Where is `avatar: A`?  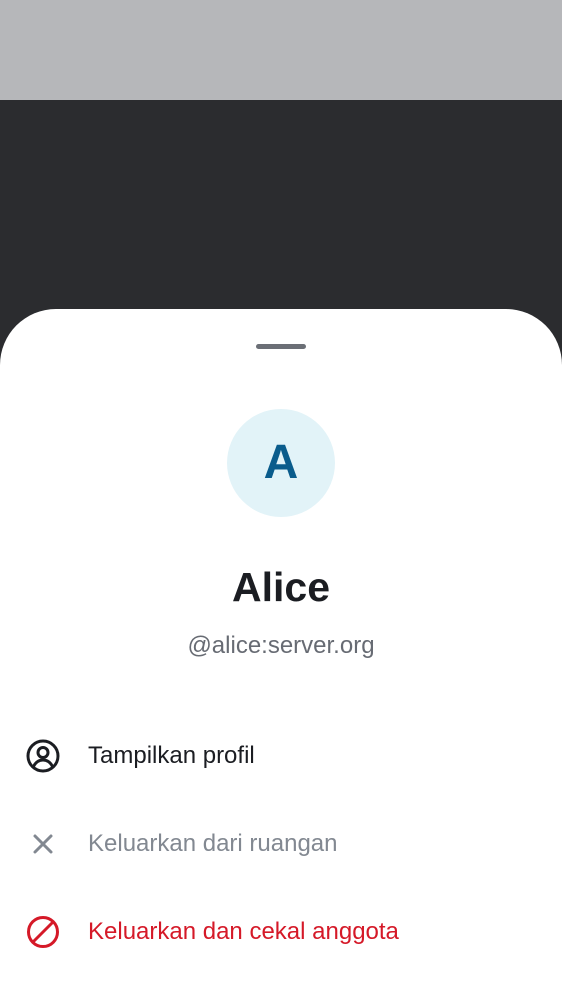 avatar: A is located at coordinates (281, 463).